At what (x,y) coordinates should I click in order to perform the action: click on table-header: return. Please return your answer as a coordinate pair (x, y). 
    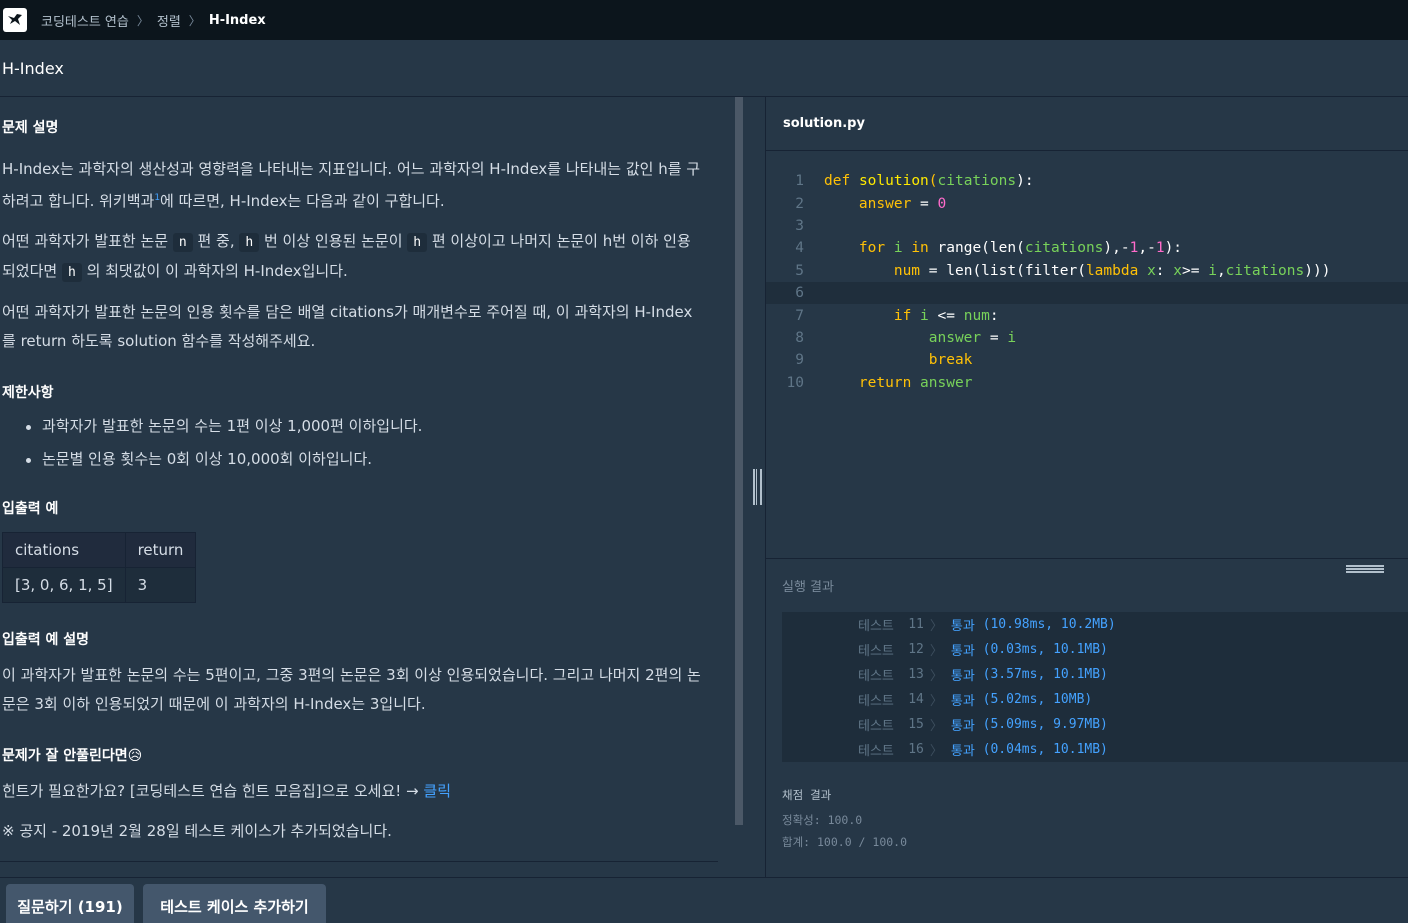
    Looking at the image, I should click on (160, 550).